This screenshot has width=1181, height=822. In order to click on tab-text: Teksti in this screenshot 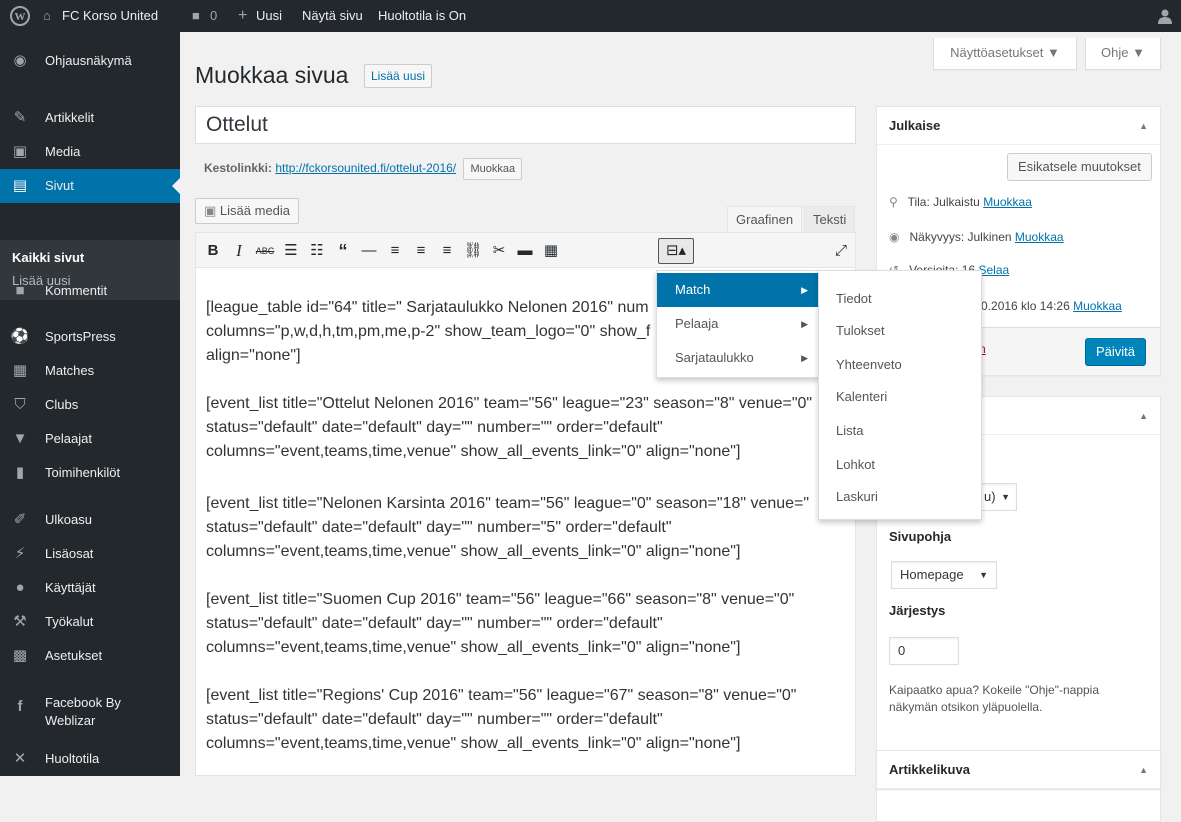, I will do `click(830, 219)`.